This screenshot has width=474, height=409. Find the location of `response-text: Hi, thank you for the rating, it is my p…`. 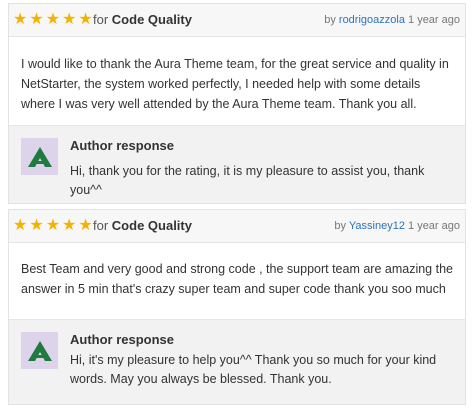

response-text: Hi, thank you for the rating, it is my p… is located at coordinates (247, 180).